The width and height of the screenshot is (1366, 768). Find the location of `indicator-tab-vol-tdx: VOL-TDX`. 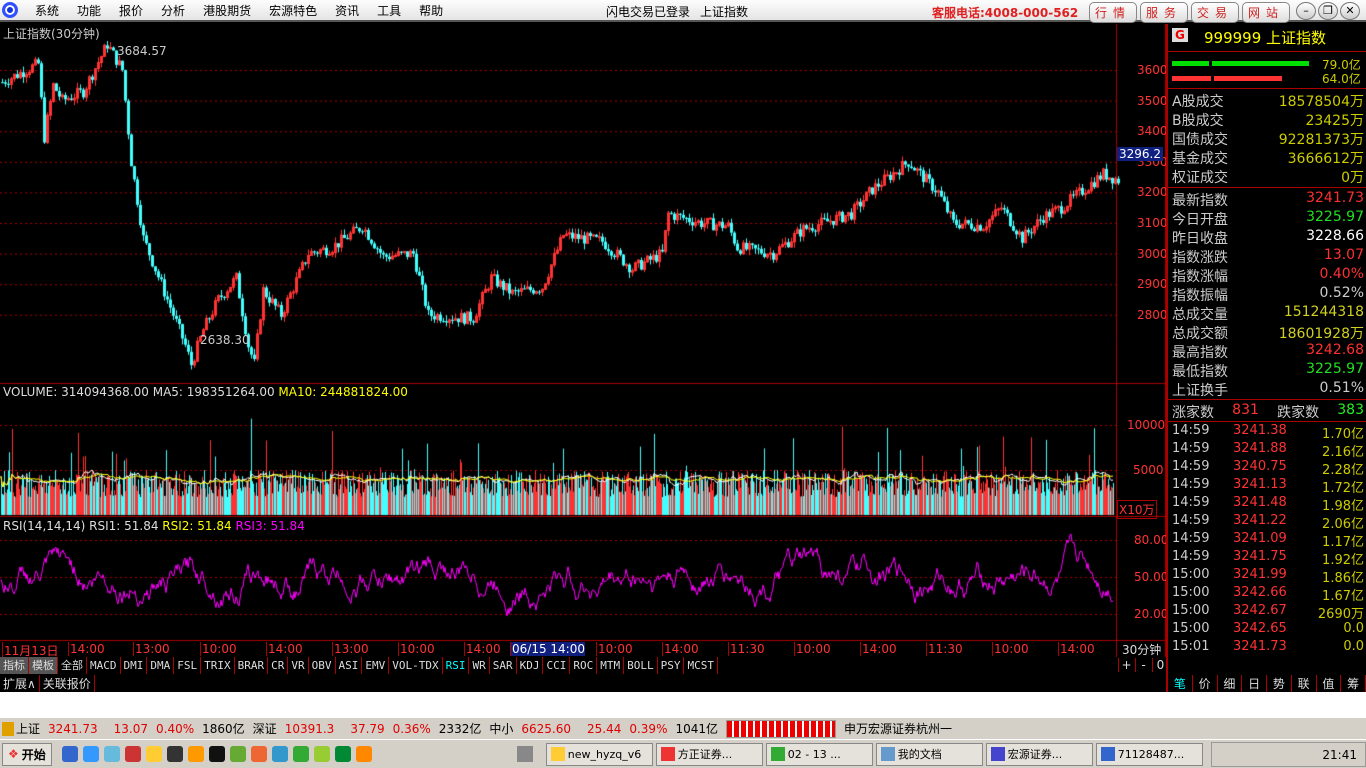

indicator-tab-vol-tdx: VOL-TDX is located at coordinates (416, 665).